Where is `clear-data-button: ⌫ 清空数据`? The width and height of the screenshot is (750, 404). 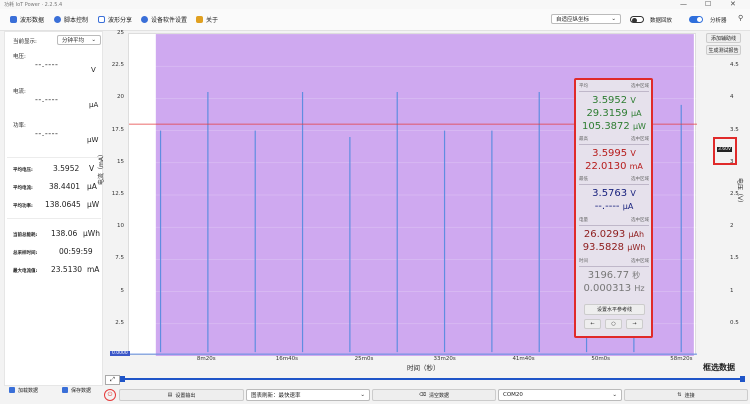 clear-data-button: ⌫ 清空数据 is located at coordinates (434, 395).